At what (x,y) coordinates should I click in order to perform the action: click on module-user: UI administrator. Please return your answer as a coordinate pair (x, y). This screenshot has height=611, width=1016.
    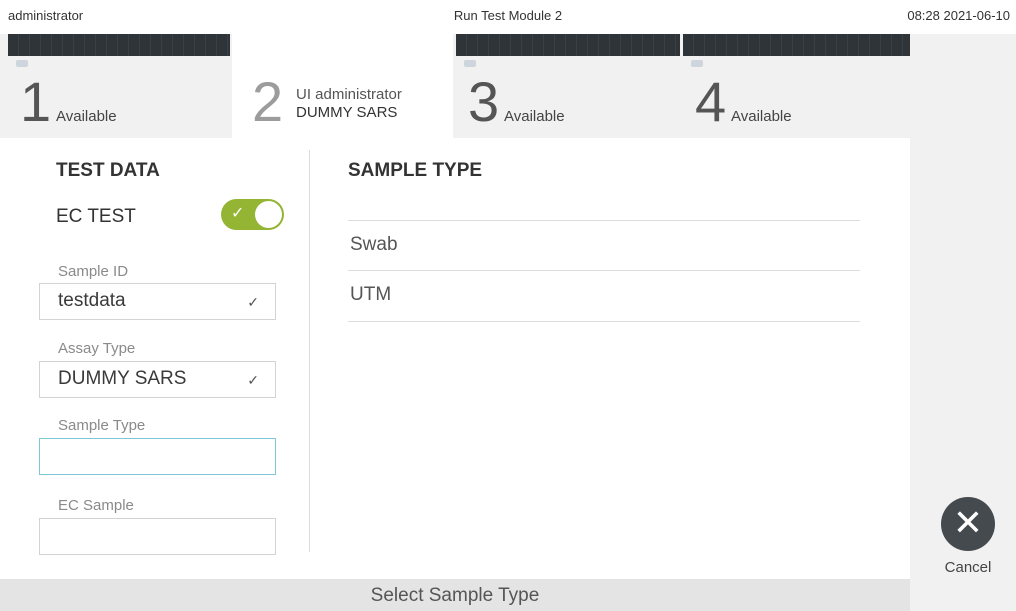
    Looking at the image, I should click on (349, 94).